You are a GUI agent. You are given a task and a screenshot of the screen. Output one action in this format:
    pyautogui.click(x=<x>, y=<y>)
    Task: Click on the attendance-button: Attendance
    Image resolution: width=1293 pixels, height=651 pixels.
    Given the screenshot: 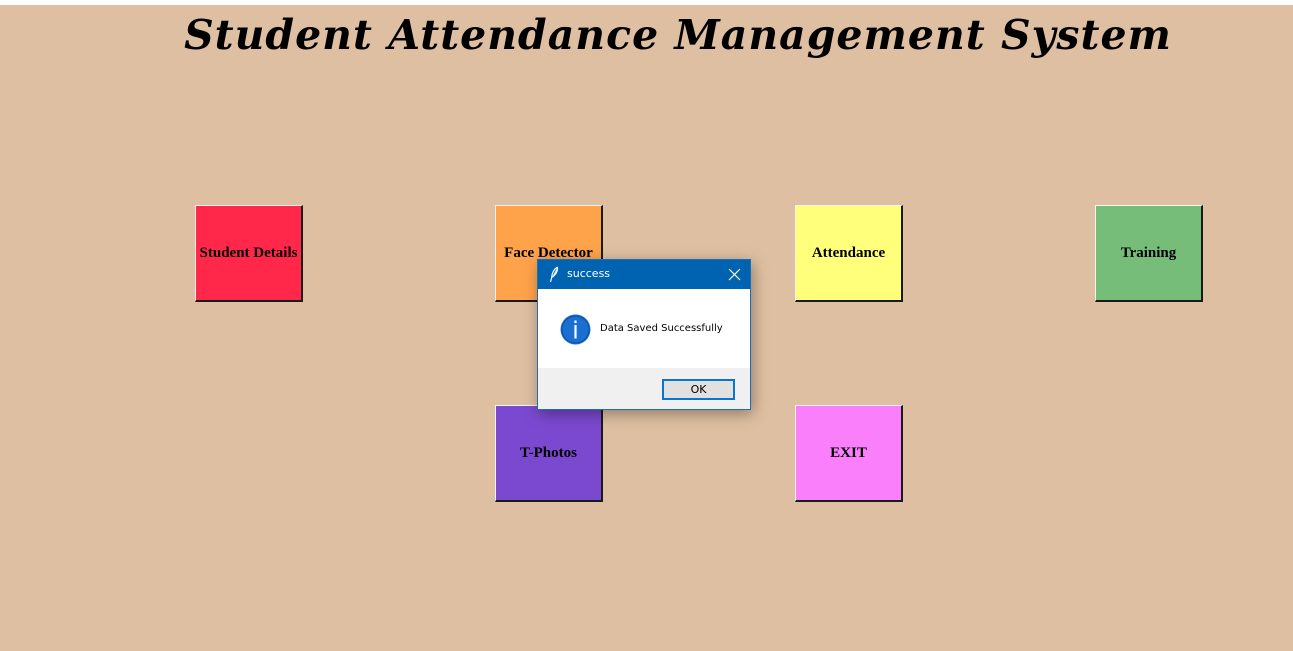 What is the action you would take?
    pyautogui.click(x=849, y=253)
    